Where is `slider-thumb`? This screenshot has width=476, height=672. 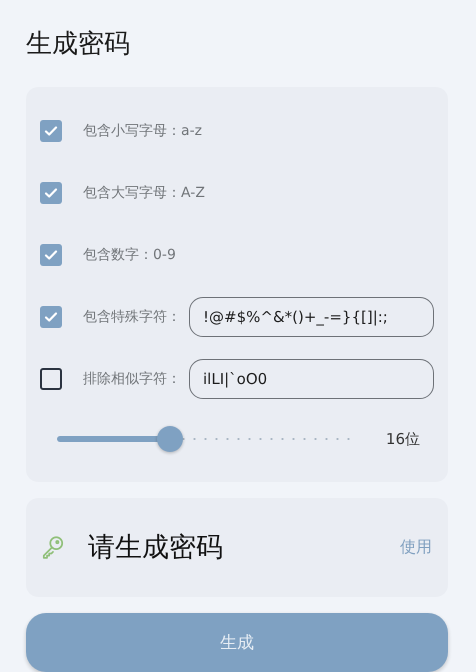
slider-thumb is located at coordinates (170, 439).